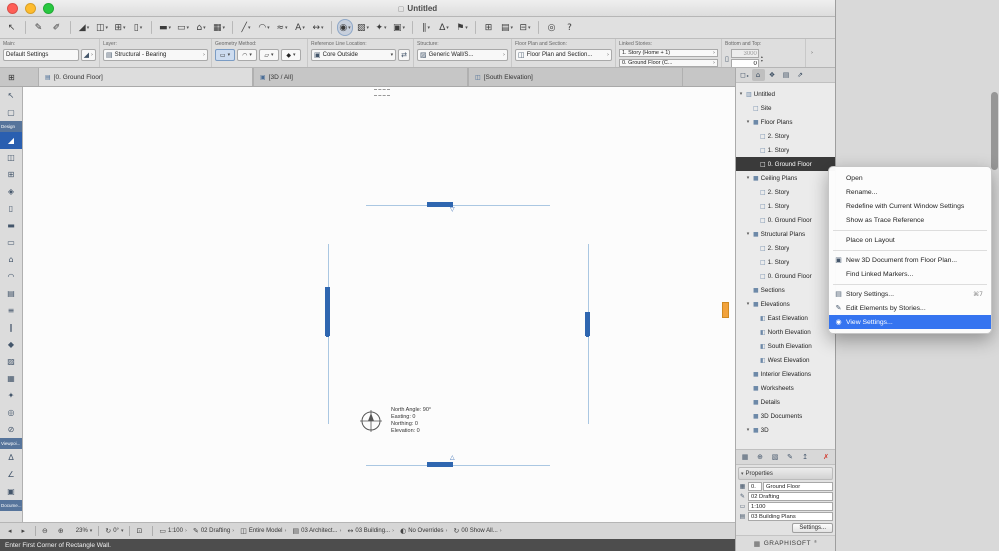 This screenshot has width=999, height=551. I want to click on wall-settings-button: ◢ ›, so click(88, 55).